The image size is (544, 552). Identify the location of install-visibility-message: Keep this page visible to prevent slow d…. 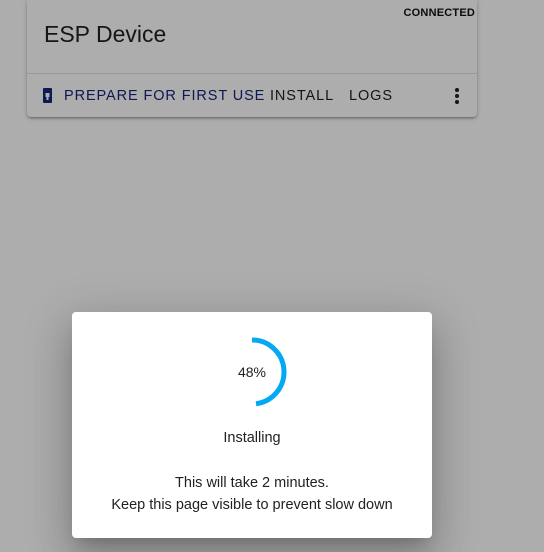
(252, 505).